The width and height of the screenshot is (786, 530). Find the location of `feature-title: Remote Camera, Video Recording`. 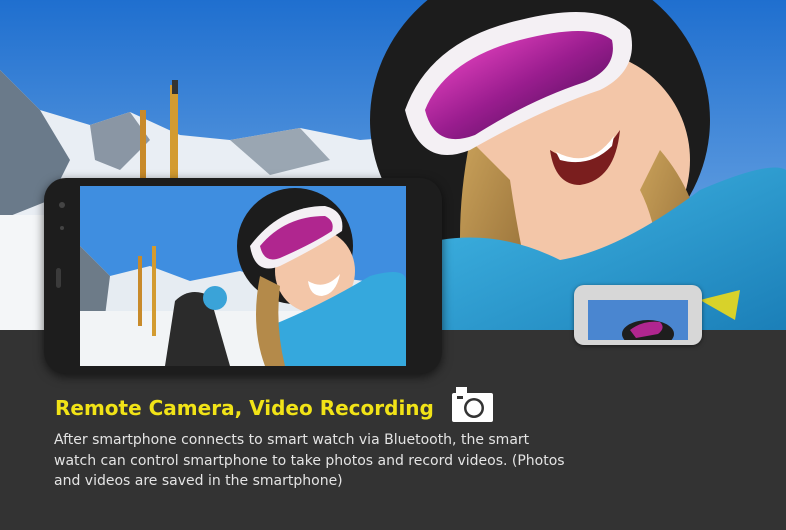

feature-title: Remote Camera, Video Recording is located at coordinates (244, 408).